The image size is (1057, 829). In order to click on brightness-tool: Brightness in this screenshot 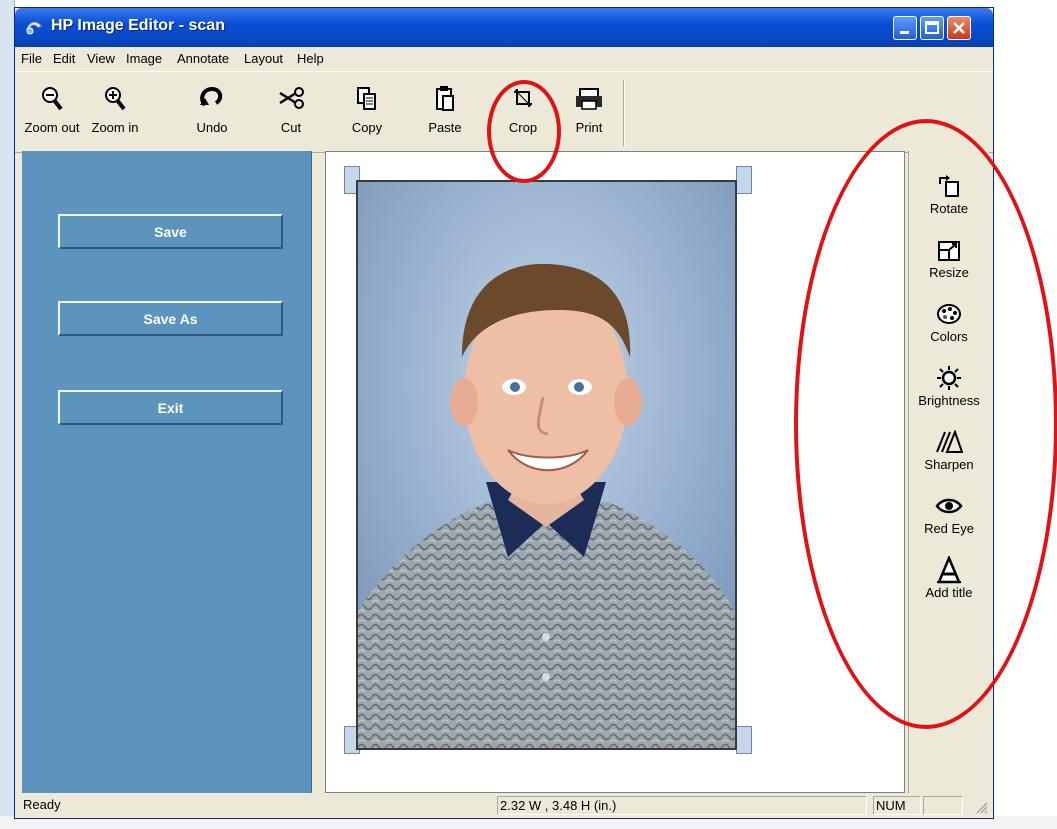, I will do `click(949, 385)`.